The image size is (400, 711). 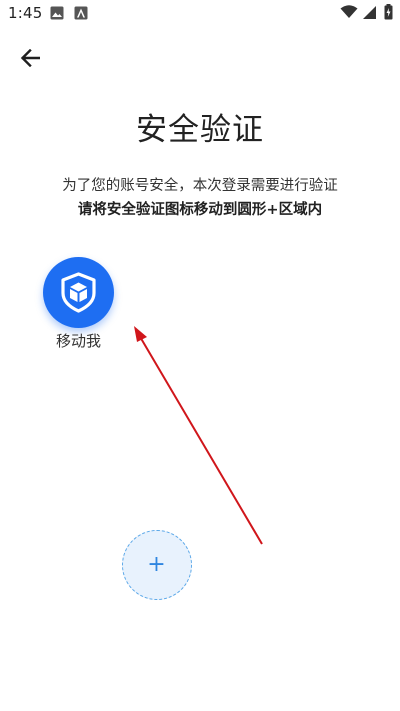 I want to click on drag-me-label: 移动我, so click(x=78, y=341).